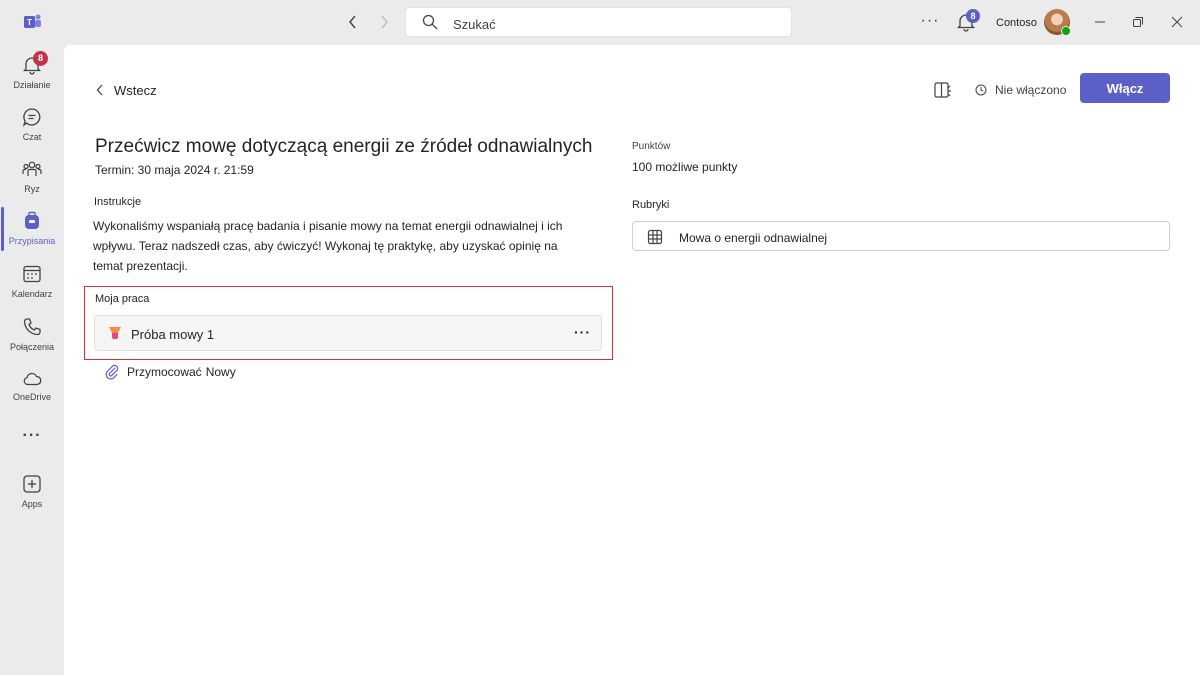 This screenshot has height=675, width=1200. I want to click on restore-icon, so click(1138, 22).